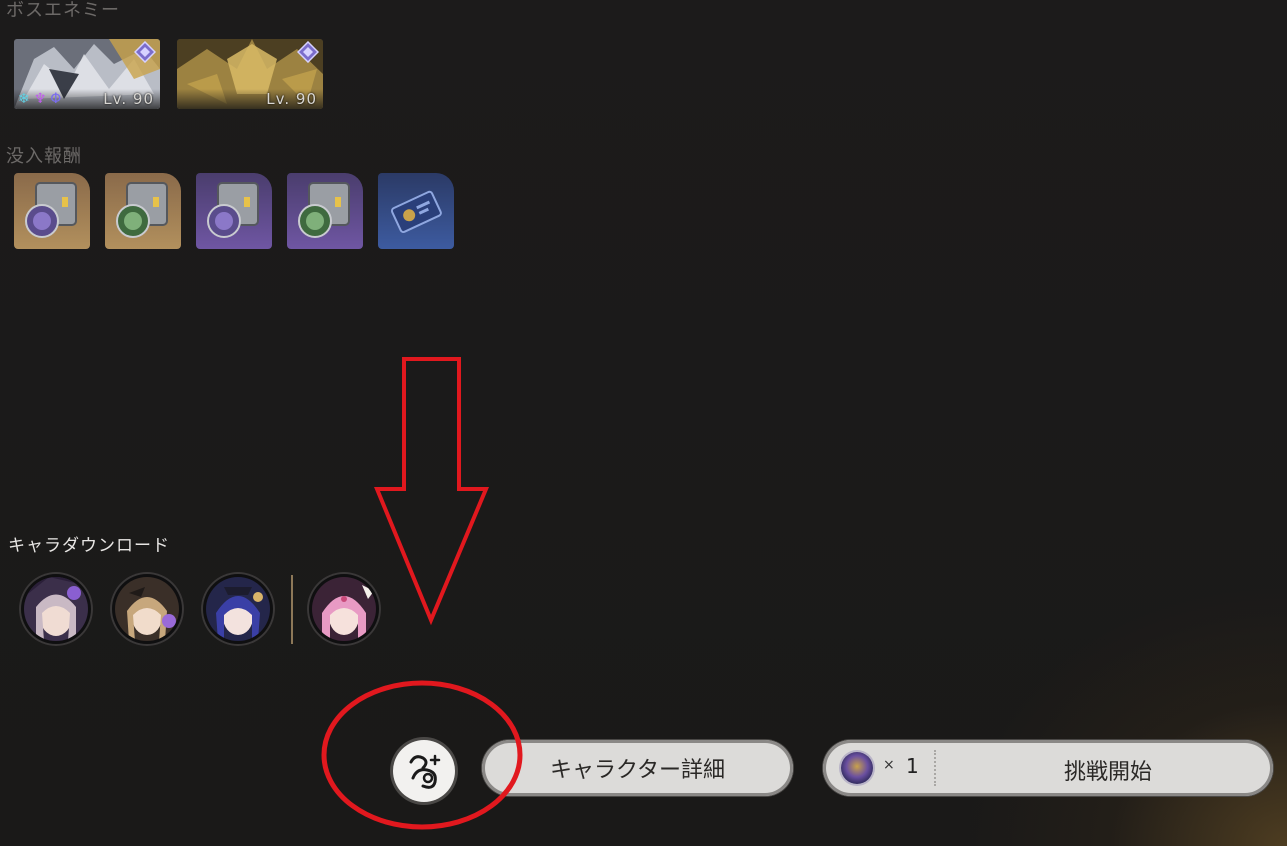 The height and width of the screenshot is (846, 1287). What do you see at coordinates (935, 768) in the screenshot?
I see `button-separator` at bounding box center [935, 768].